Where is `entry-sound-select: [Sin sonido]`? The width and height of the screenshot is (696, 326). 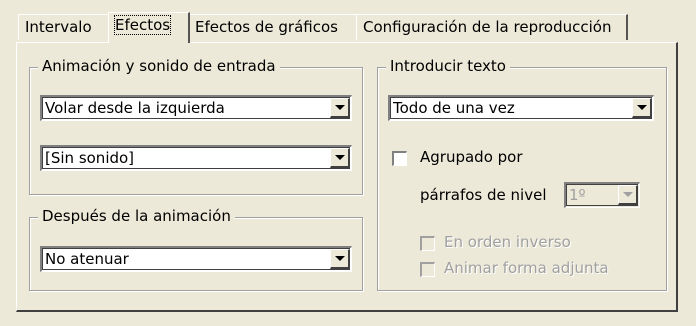
entry-sound-select: [Sin sonido] is located at coordinates (196, 158).